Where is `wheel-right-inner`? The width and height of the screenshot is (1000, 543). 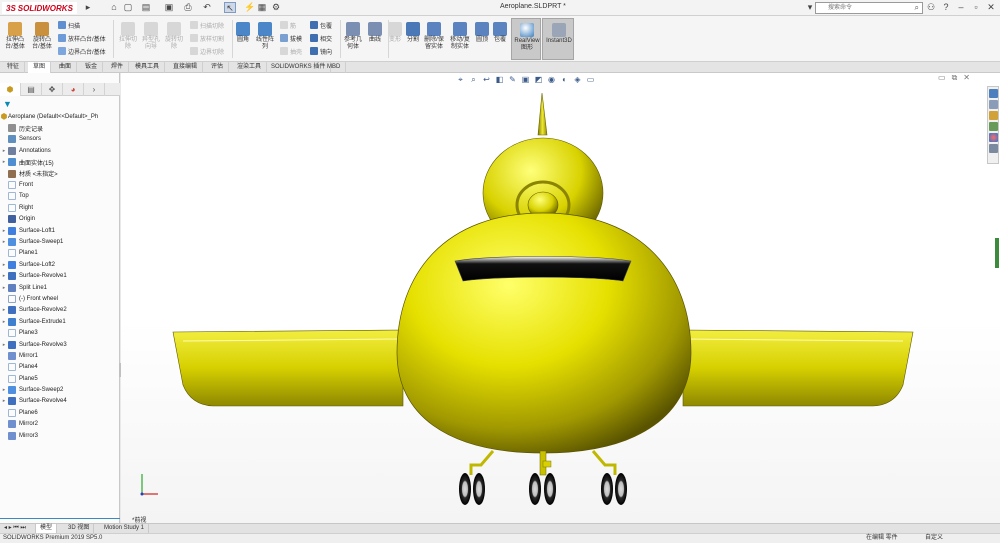
wheel-right-inner is located at coordinates (607, 489).